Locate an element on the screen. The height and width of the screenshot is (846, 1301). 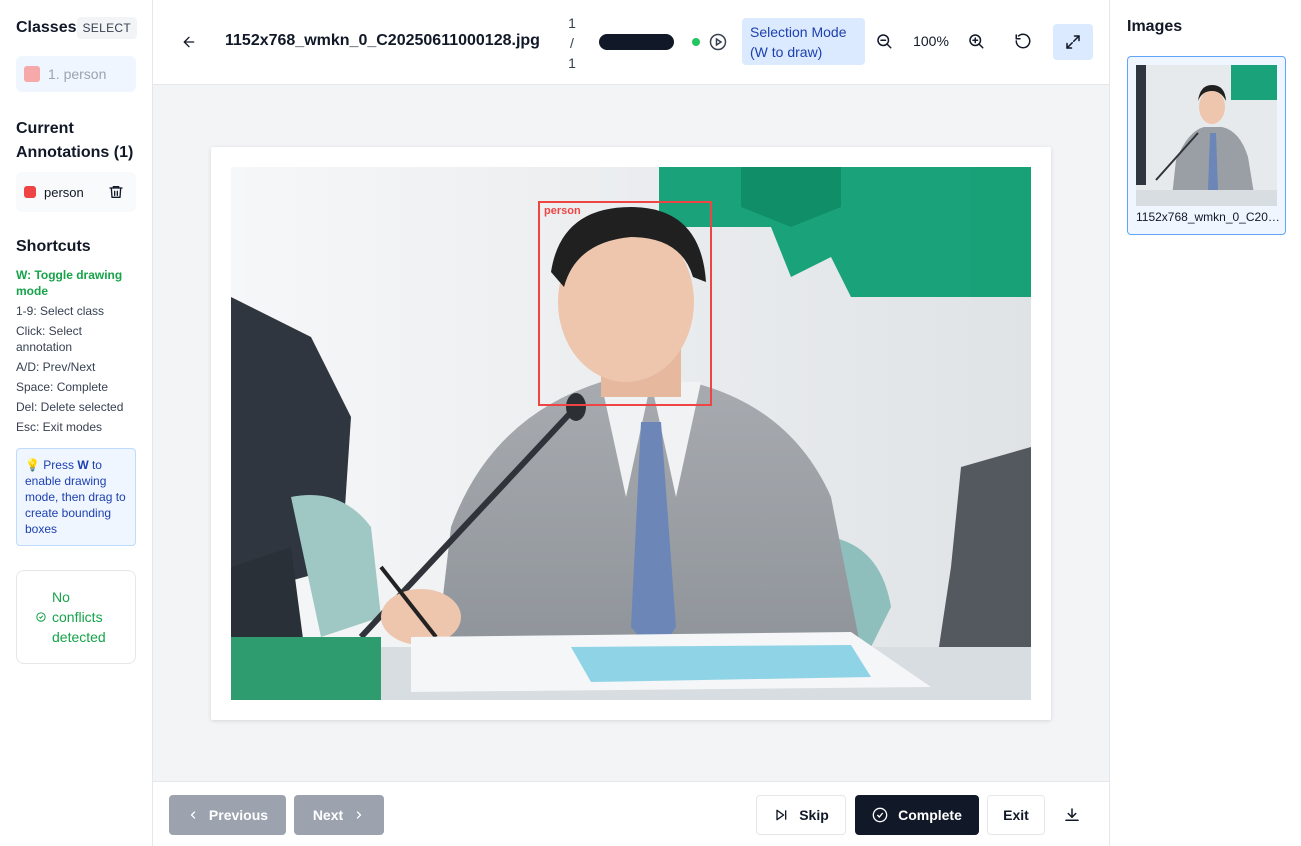
thumbnail-caption: 1152x768_wmkn_0_C20250611000128.jpg is located at coordinates (1208, 217).